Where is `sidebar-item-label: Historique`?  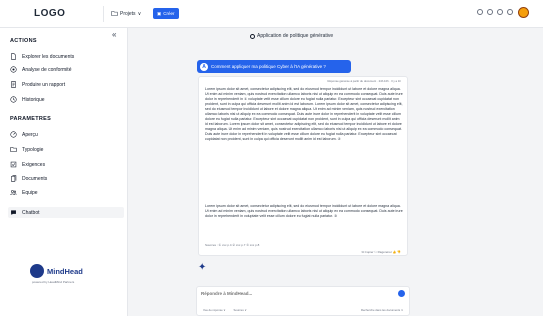 sidebar-item-label: Historique is located at coordinates (33, 99).